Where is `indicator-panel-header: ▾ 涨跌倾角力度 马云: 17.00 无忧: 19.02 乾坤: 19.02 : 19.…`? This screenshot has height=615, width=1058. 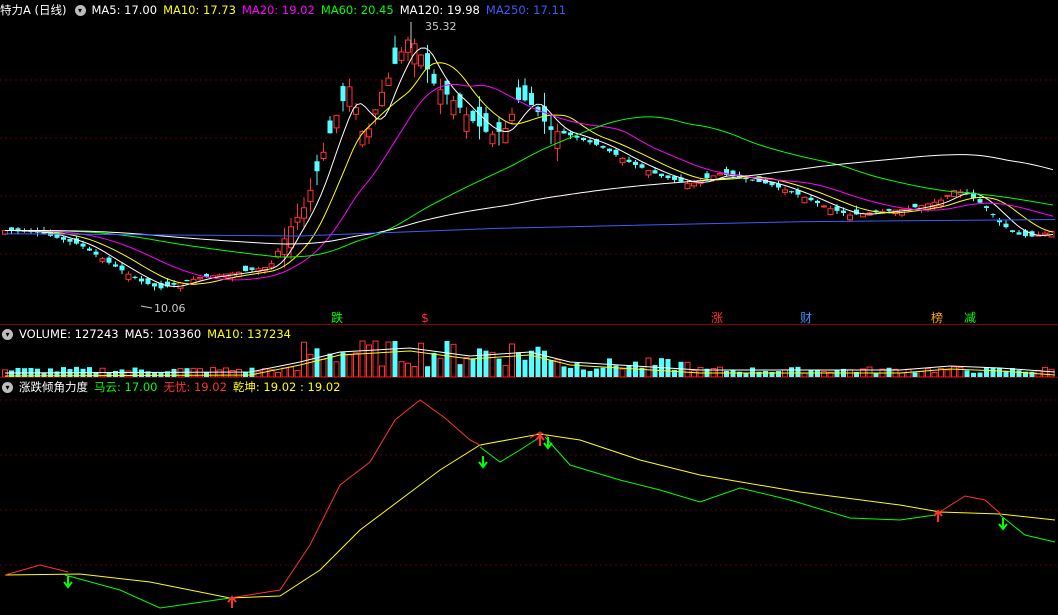
indicator-panel-header: ▾ 涨跌倾角力度 马云: 17.00 无忧: 19.02 乾坤: 19.02 : 19.… is located at coordinates (173, 387).